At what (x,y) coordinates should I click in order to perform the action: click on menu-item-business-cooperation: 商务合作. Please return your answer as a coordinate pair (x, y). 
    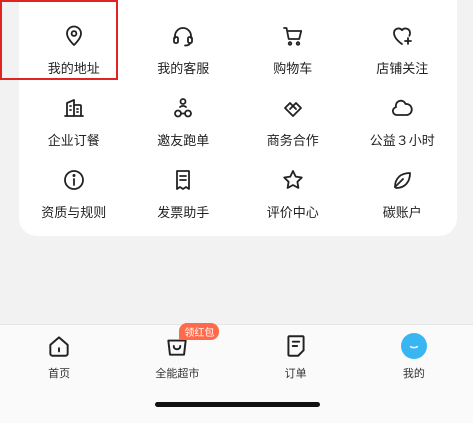
    Looking at the image, I should click on (293, 124).